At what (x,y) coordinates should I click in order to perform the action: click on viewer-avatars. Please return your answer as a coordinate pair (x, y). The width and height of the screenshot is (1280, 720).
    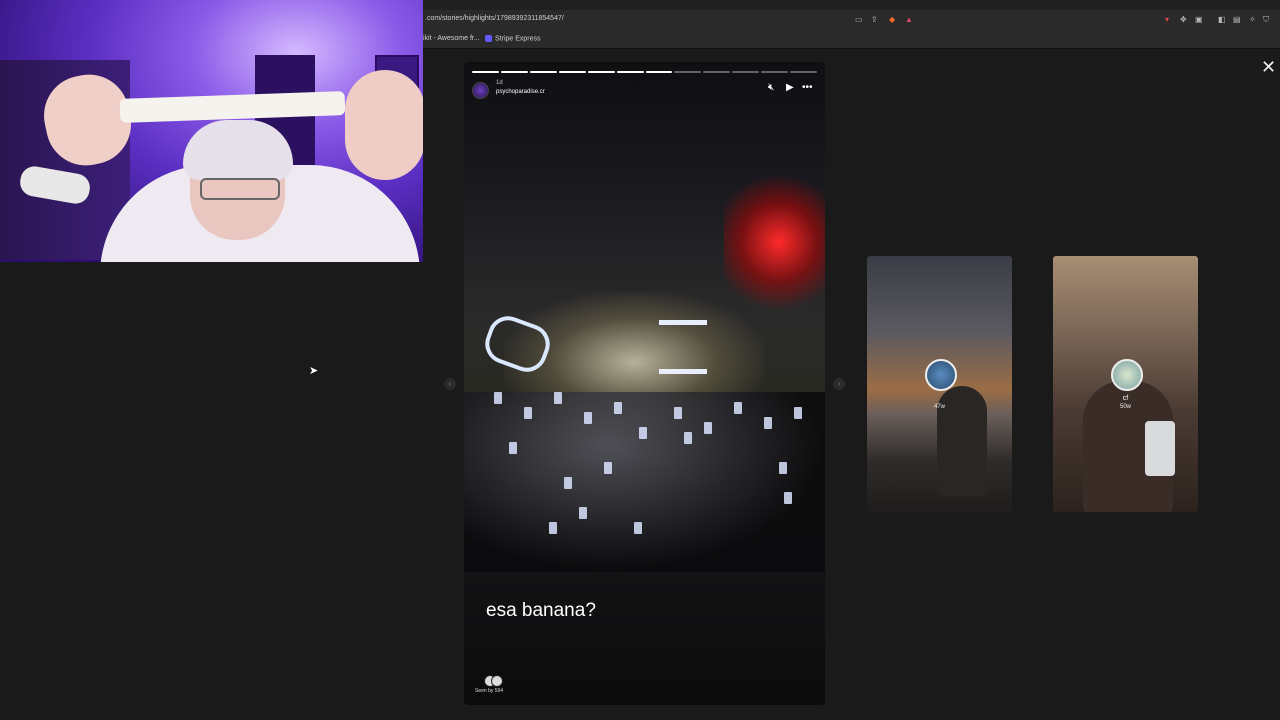
    Looking at the image, I should click on (493, 681).